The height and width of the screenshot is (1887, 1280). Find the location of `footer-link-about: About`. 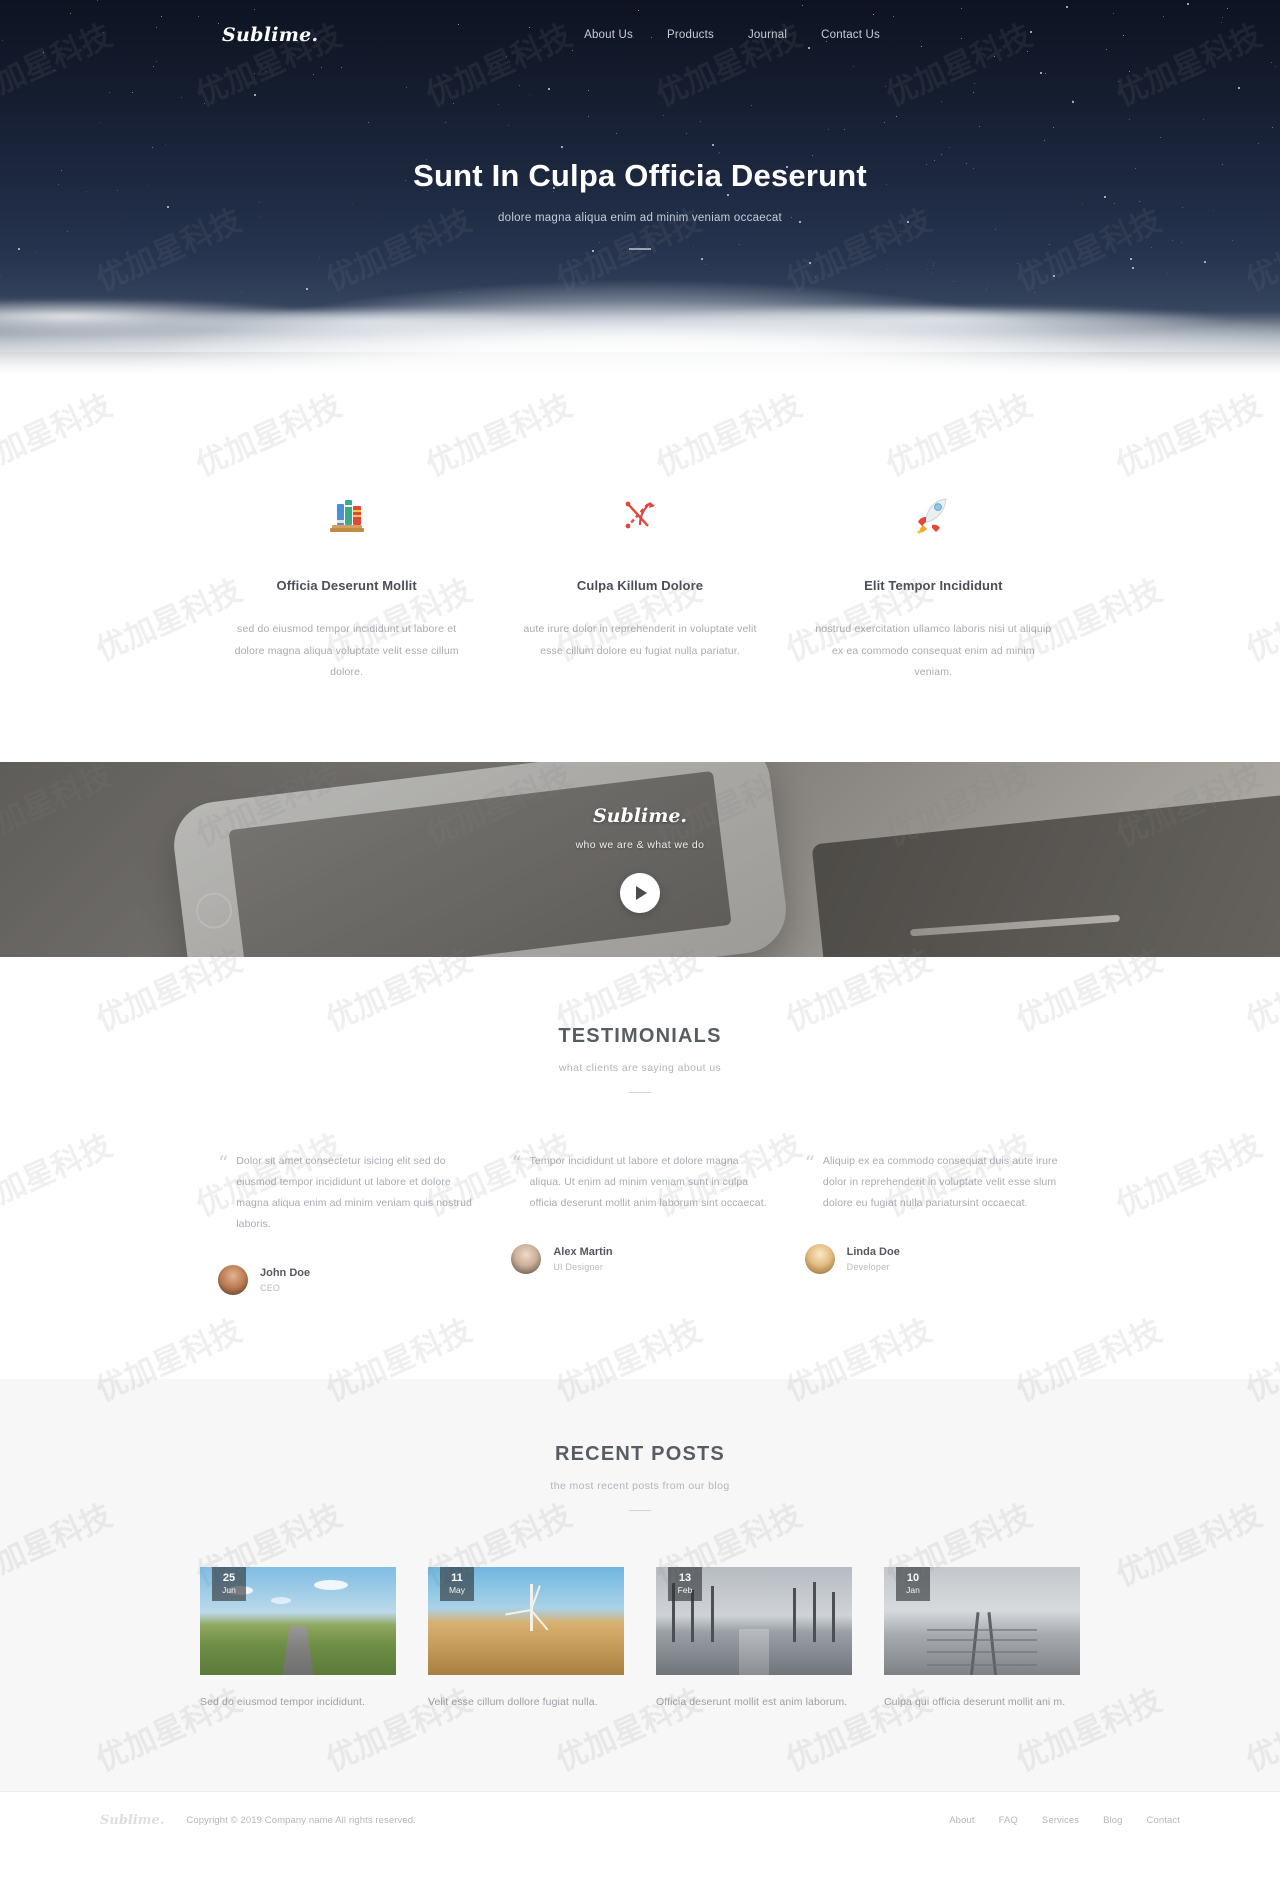

footer-link-about: About is located at coordinates (961, 1820).